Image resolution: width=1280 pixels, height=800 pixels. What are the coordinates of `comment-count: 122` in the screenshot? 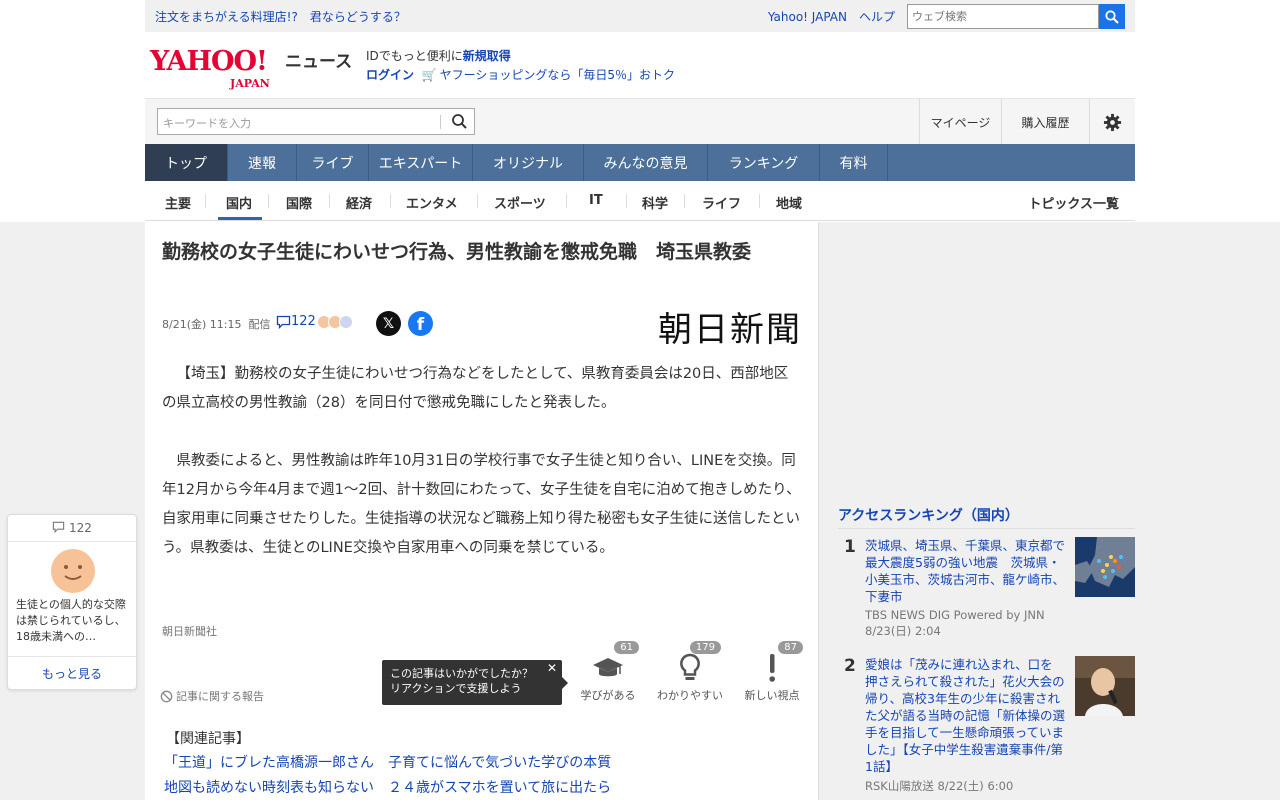 It's located at (80, 528).